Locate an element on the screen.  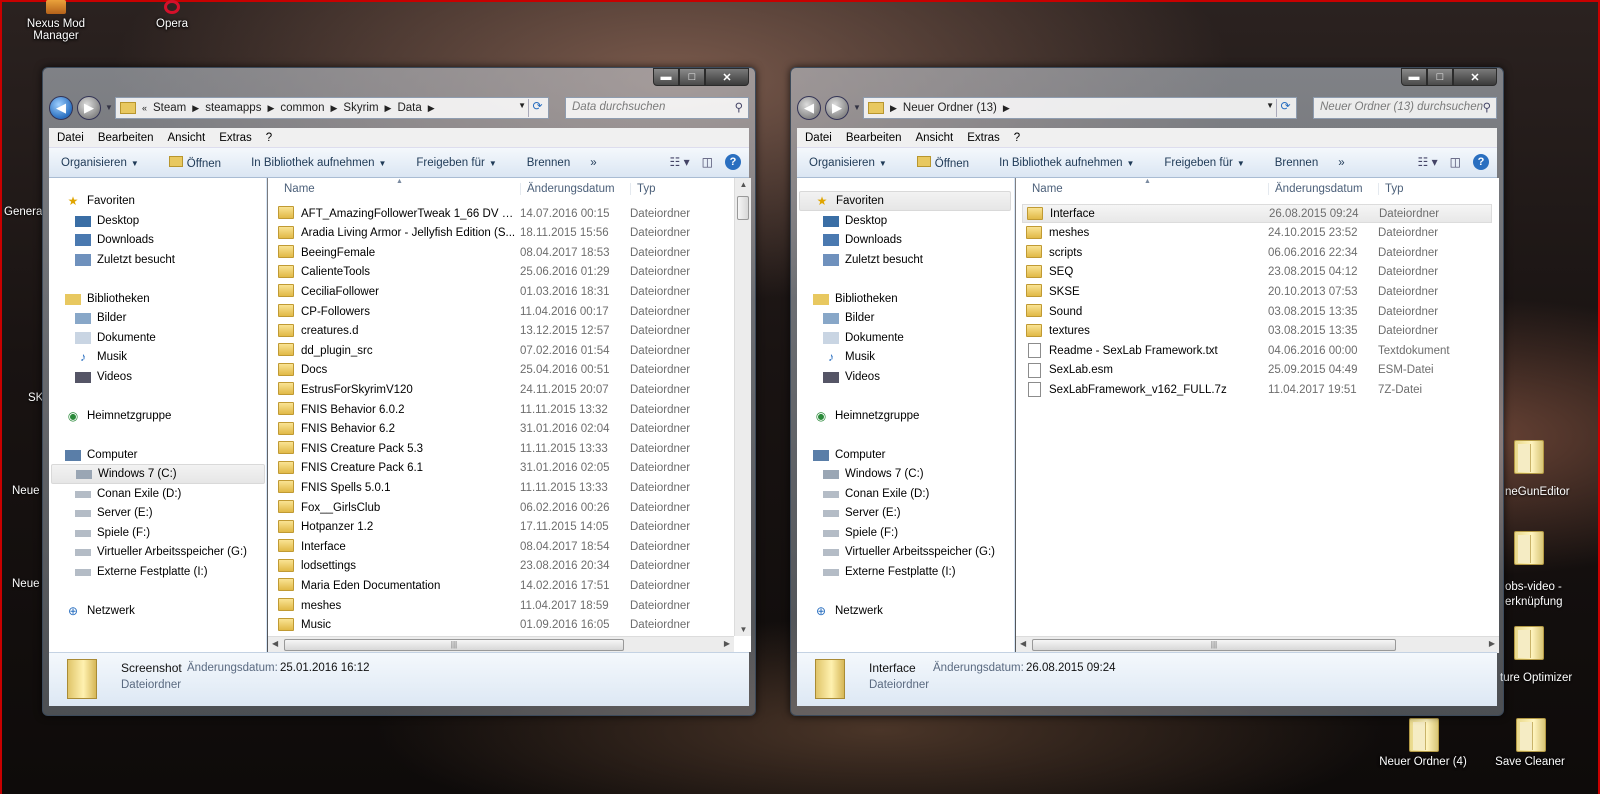
column-name: Name is located at coordinates (1044, 189).